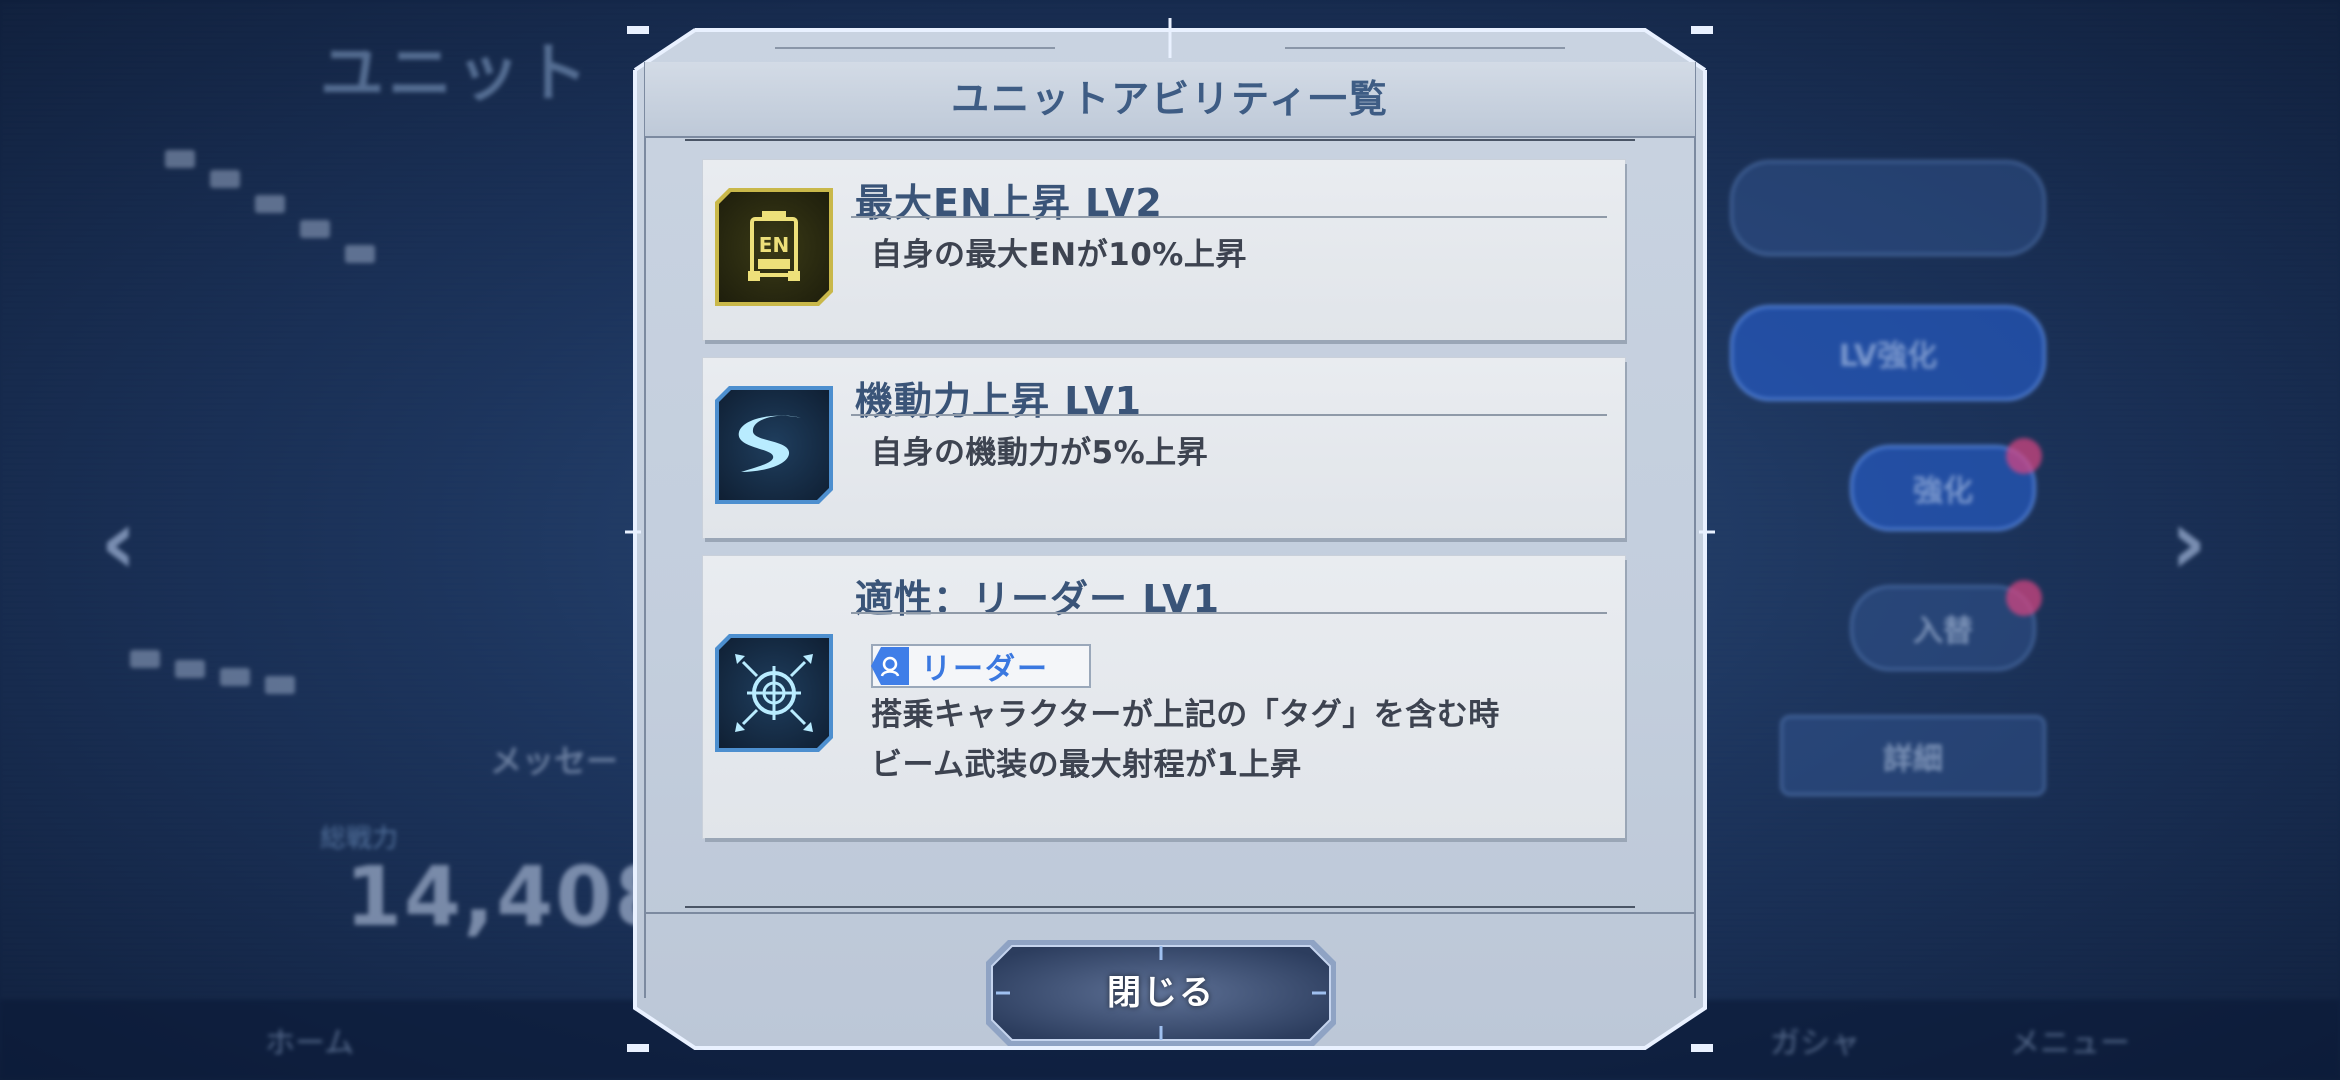 This screenshot has height=1080, width=2340. I want to click on bottom-nav-home: ホーム, so click(309, 1040).